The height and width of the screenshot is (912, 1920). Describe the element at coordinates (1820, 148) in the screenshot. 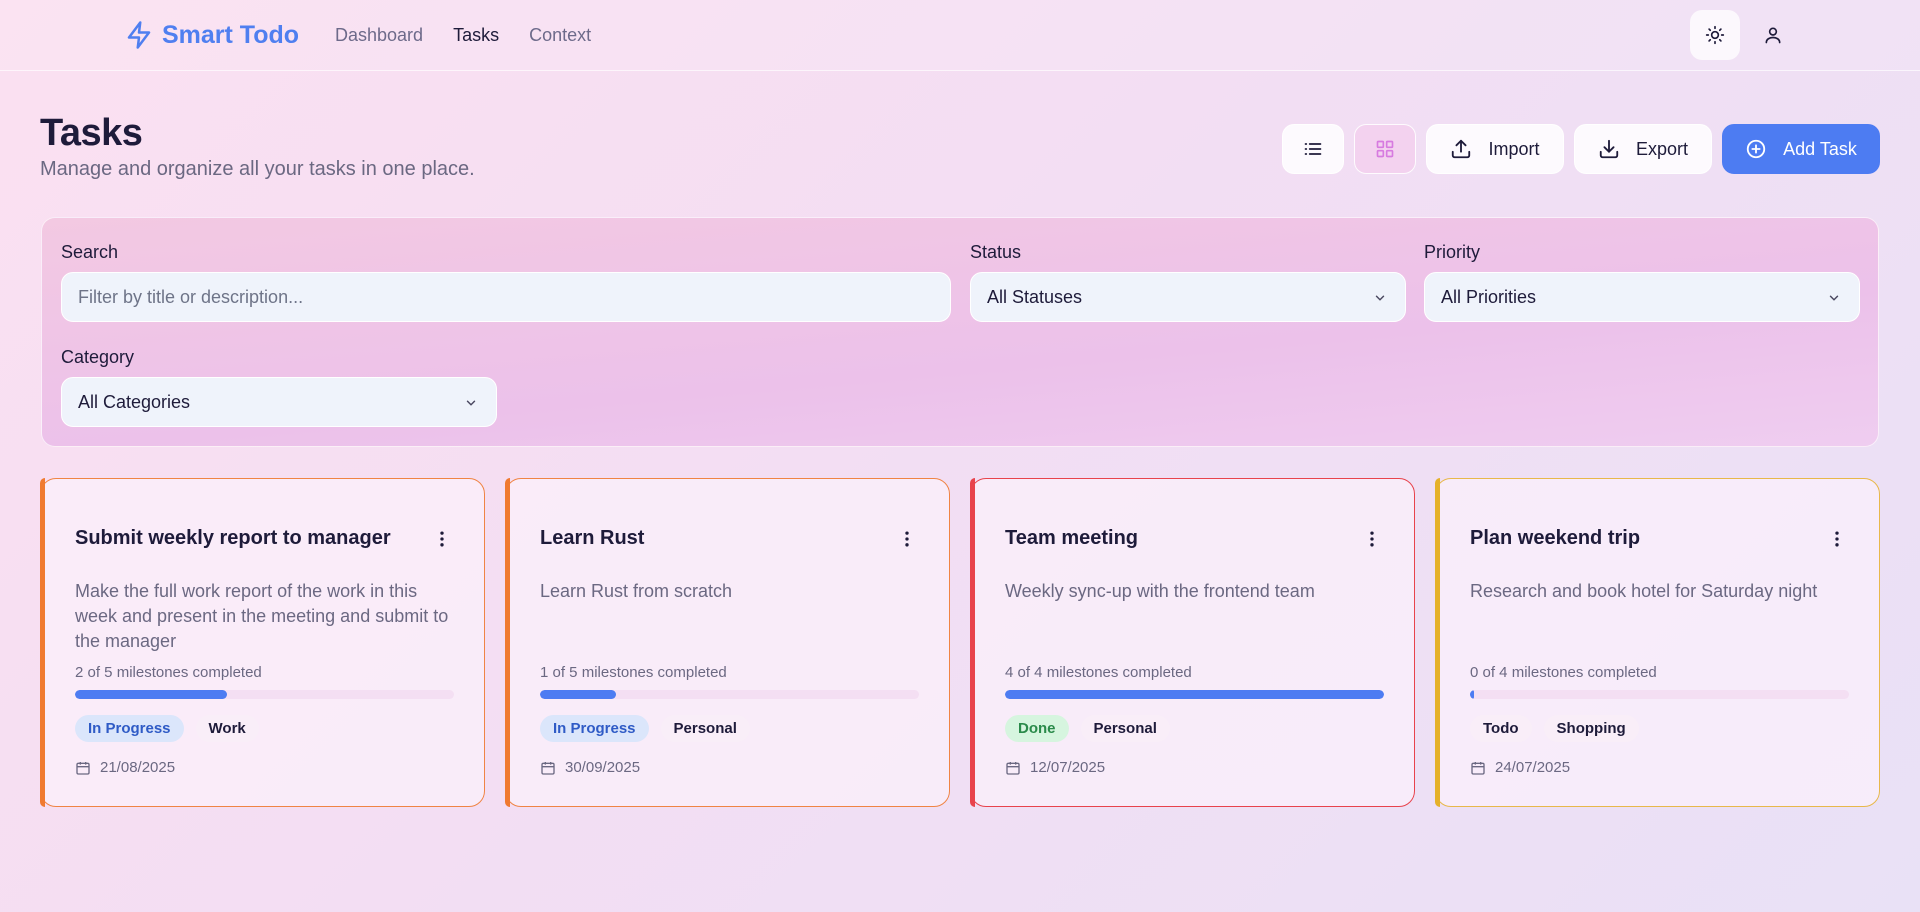

I see `add-task-label: Add Task` at that location.